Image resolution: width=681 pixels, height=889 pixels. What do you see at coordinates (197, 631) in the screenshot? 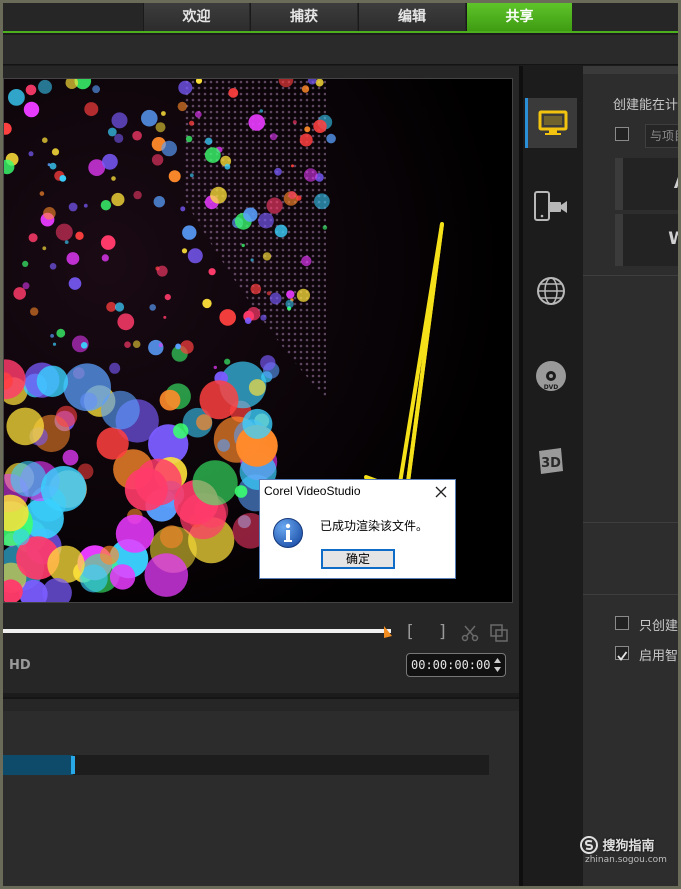
I see `scrub-bar` at bounding box center [197, 631].